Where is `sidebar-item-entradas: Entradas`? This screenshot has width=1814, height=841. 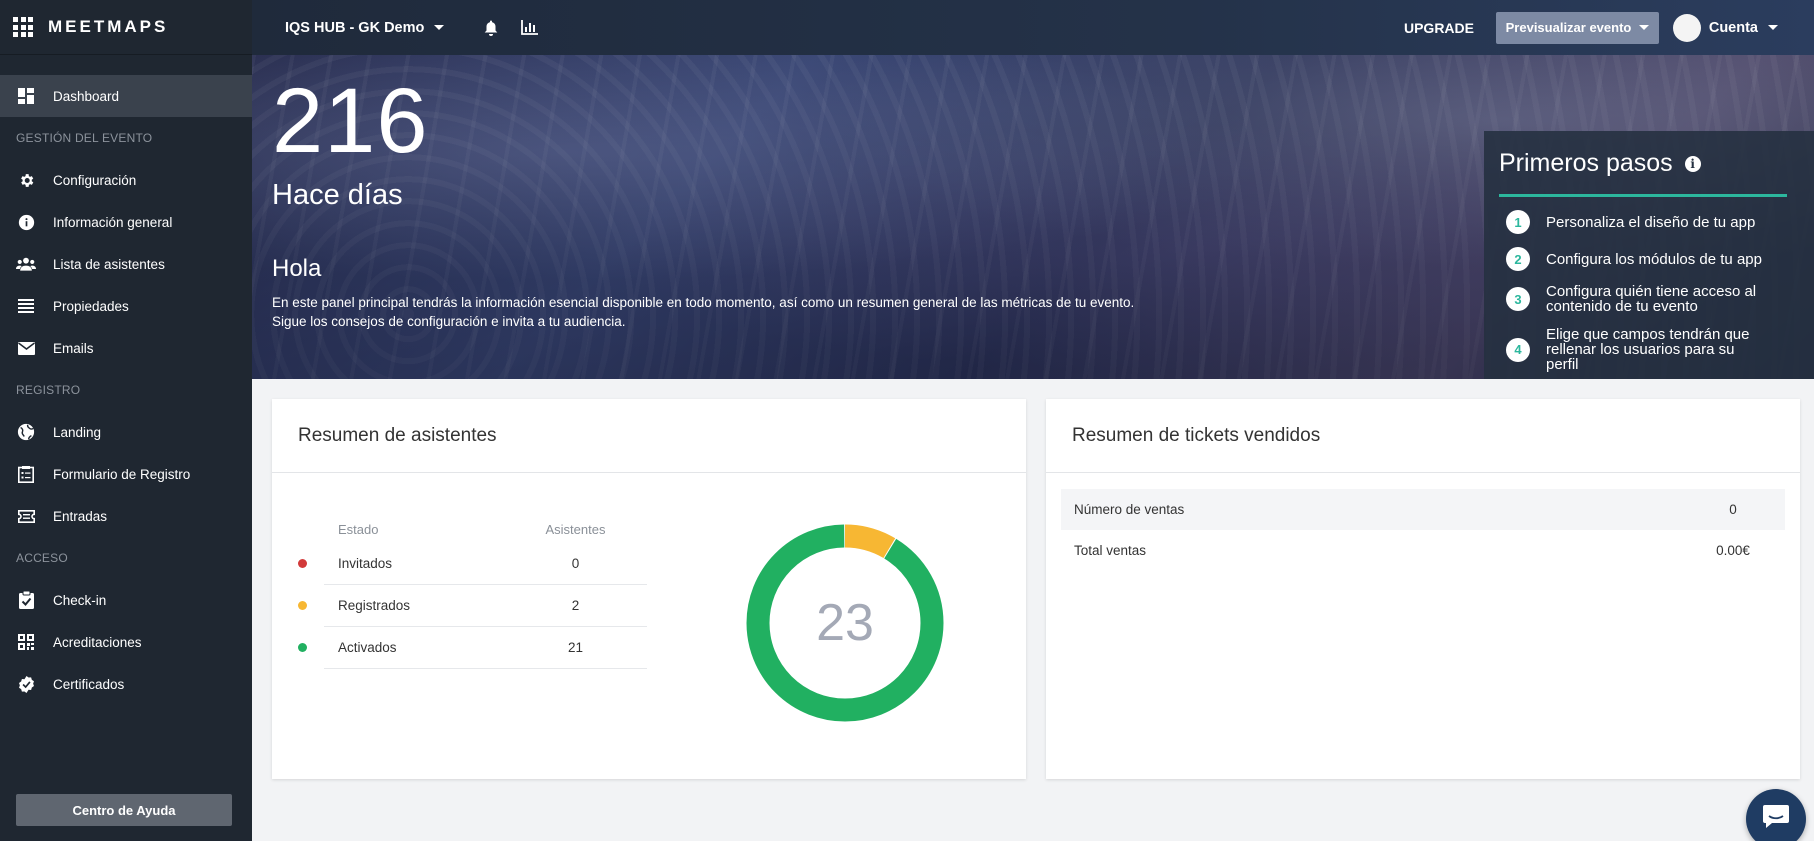
sidebar-item-entradas: Entradas is located at coordinates (126, 516).